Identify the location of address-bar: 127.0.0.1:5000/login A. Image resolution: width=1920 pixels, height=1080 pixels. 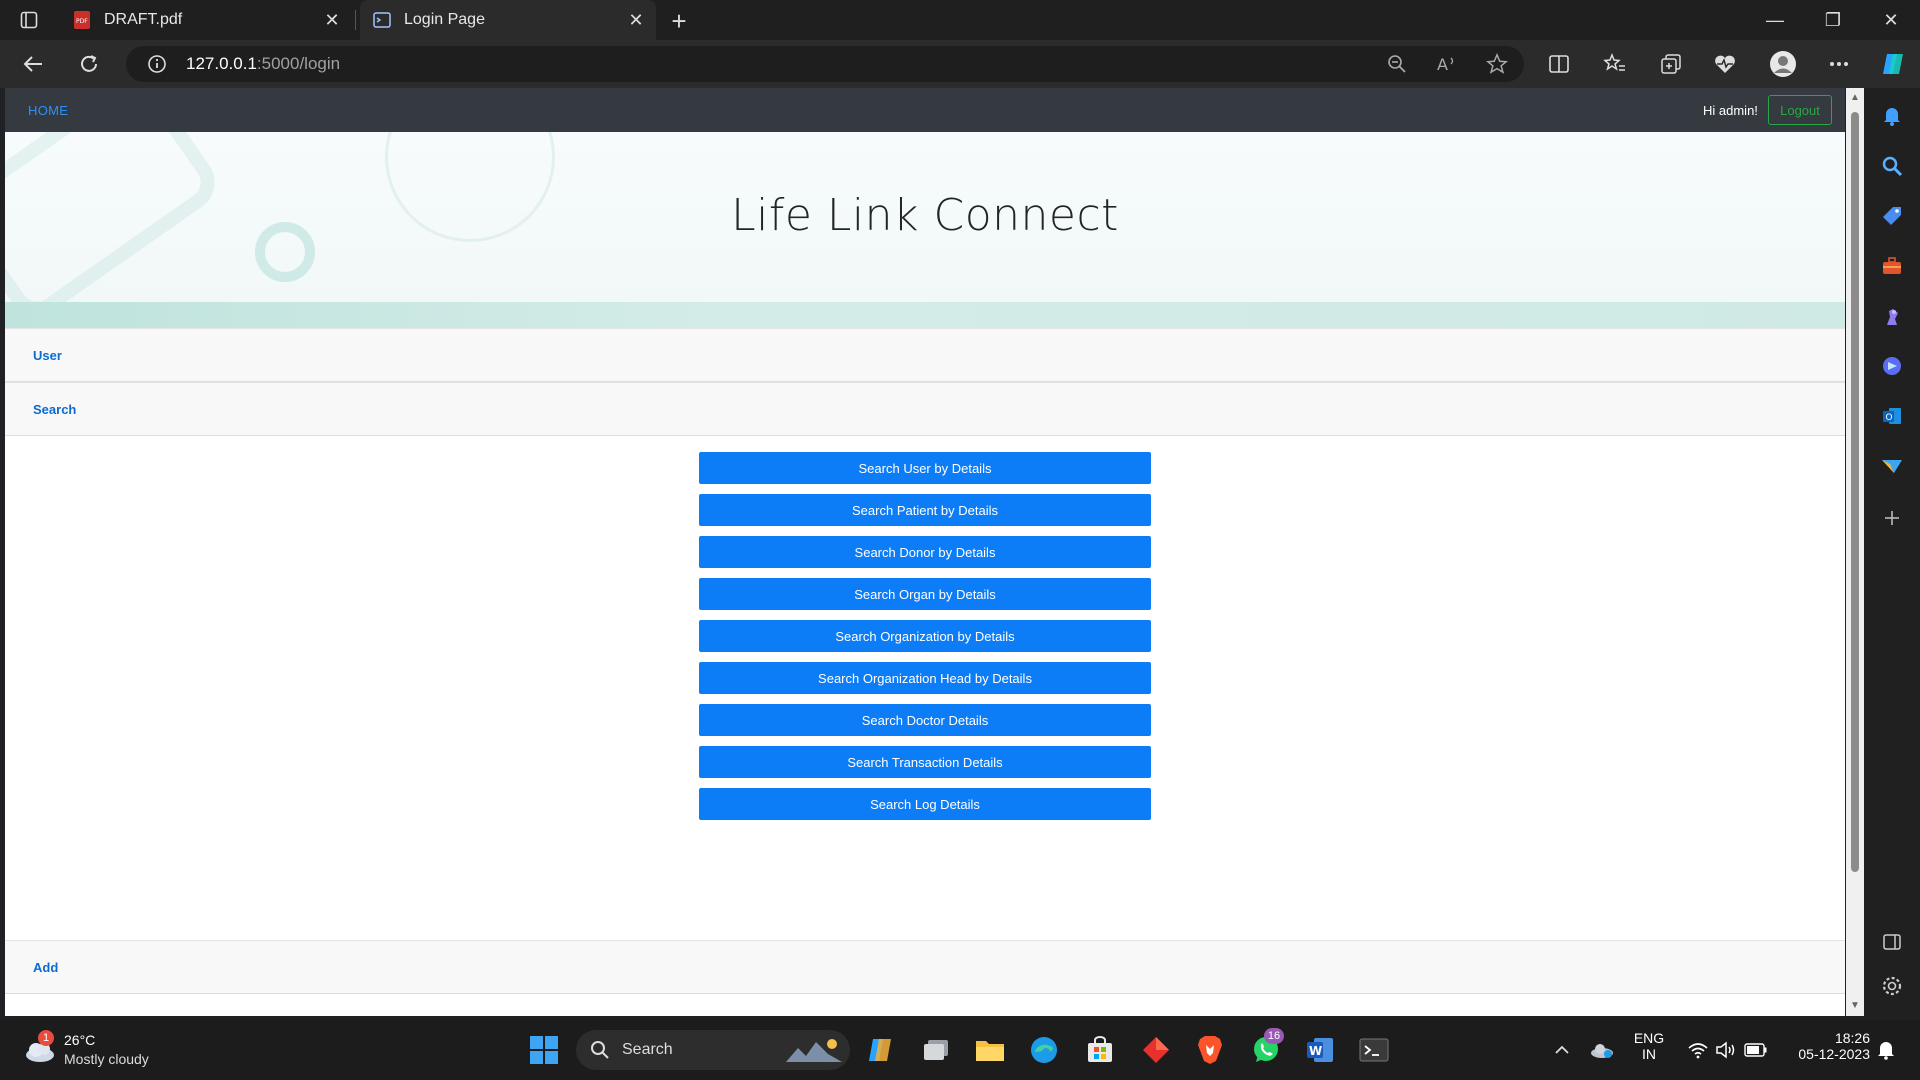
(825, 64).